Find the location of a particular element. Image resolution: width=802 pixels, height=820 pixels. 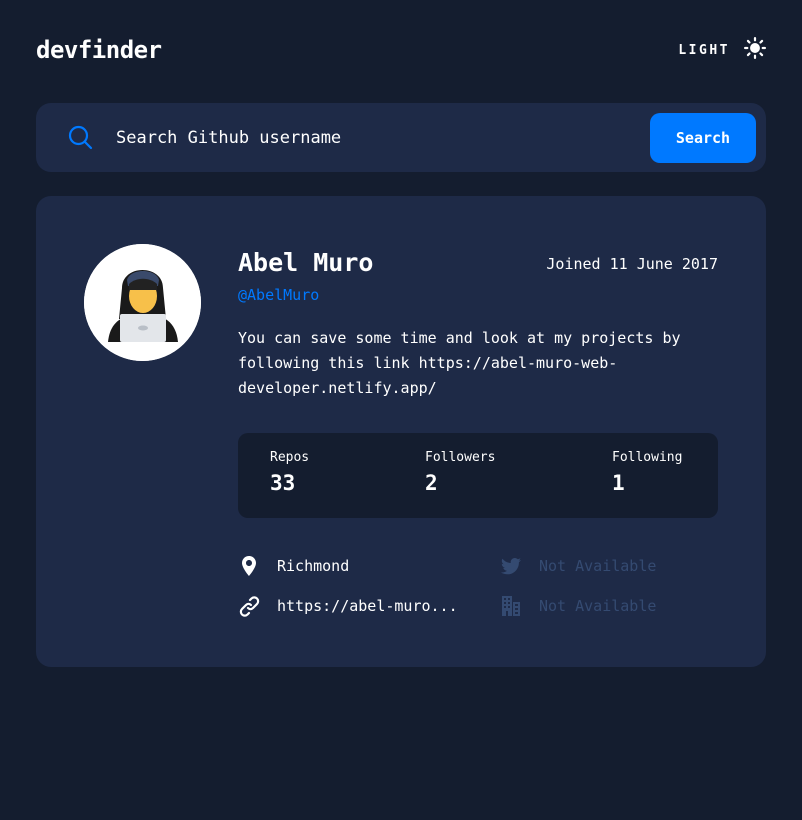

search-bar: Search is located at coordinates (401, 137).